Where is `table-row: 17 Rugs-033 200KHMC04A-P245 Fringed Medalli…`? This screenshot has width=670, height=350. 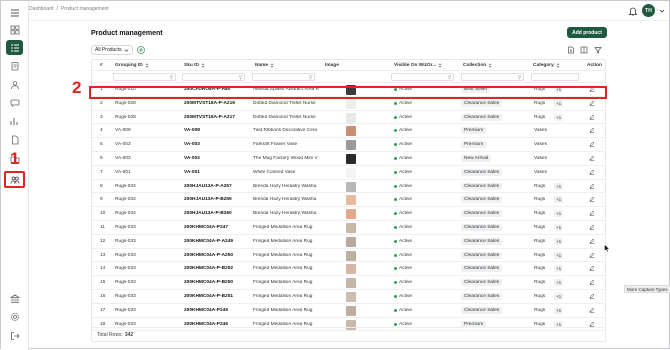 table-row: 17 Rugs-033 200KHMC04A-P245 Fringed Medalli… is located at coordinates (348, 311).